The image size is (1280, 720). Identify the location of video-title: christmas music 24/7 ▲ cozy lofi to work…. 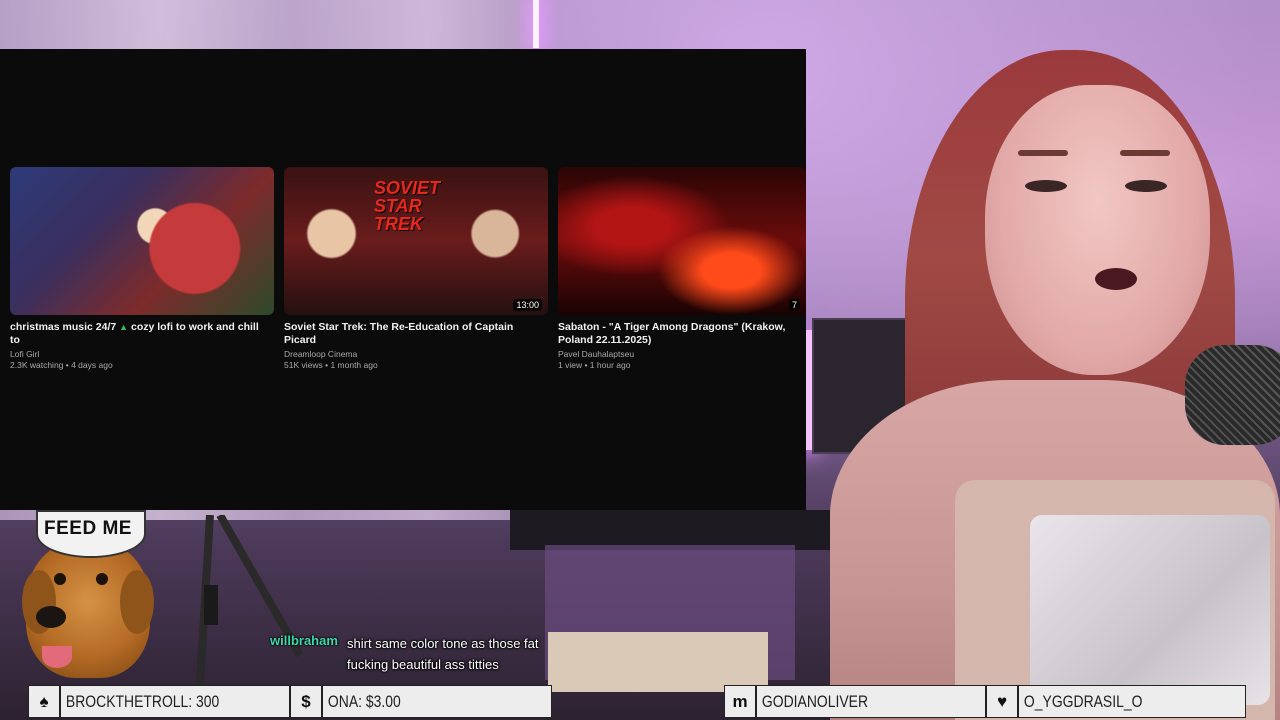
(135, 334).